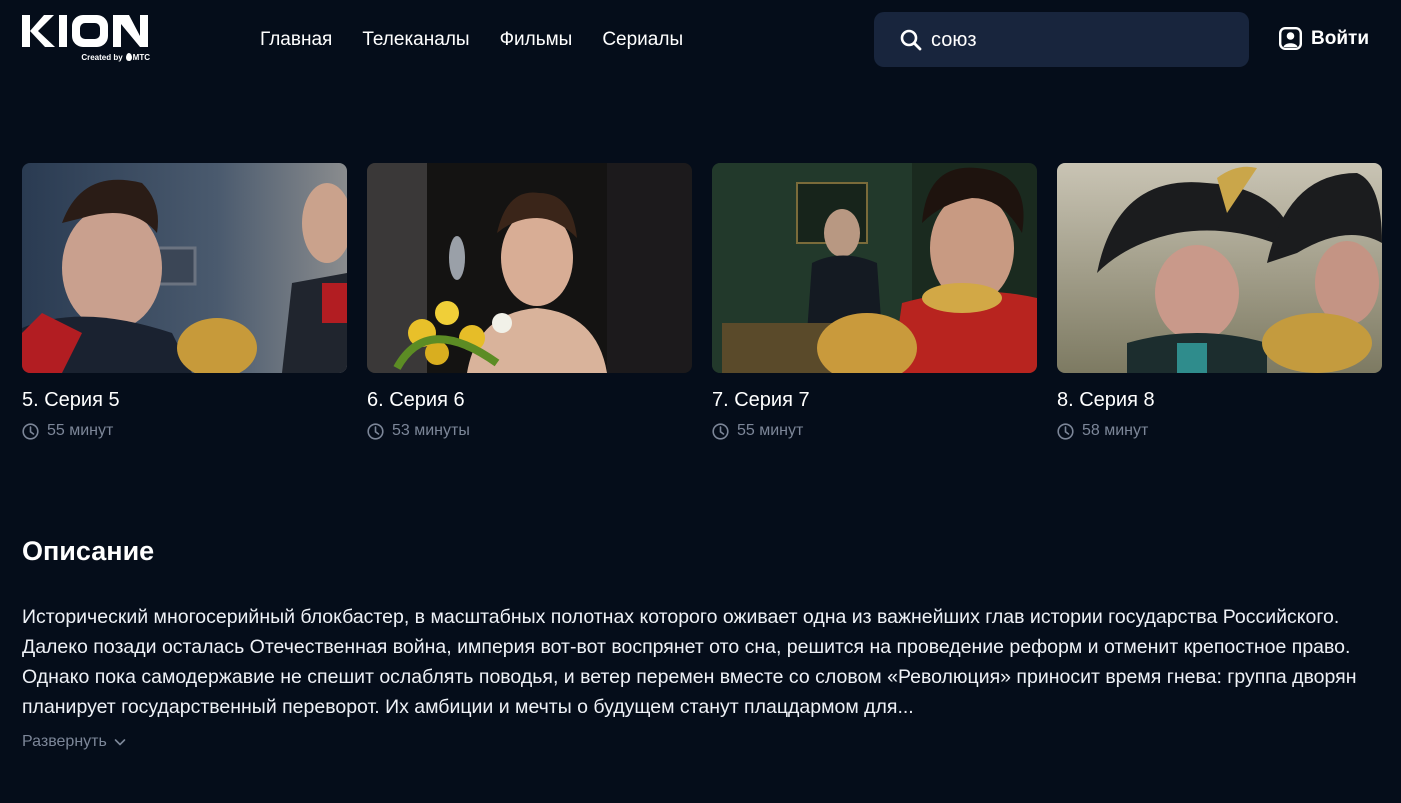 Image resolution: width=1401 pixels, height=803 pixels. Describe the element at coordinates (431, 430) in the screenshot. I see `duration-label: 53 минуты` at that location.